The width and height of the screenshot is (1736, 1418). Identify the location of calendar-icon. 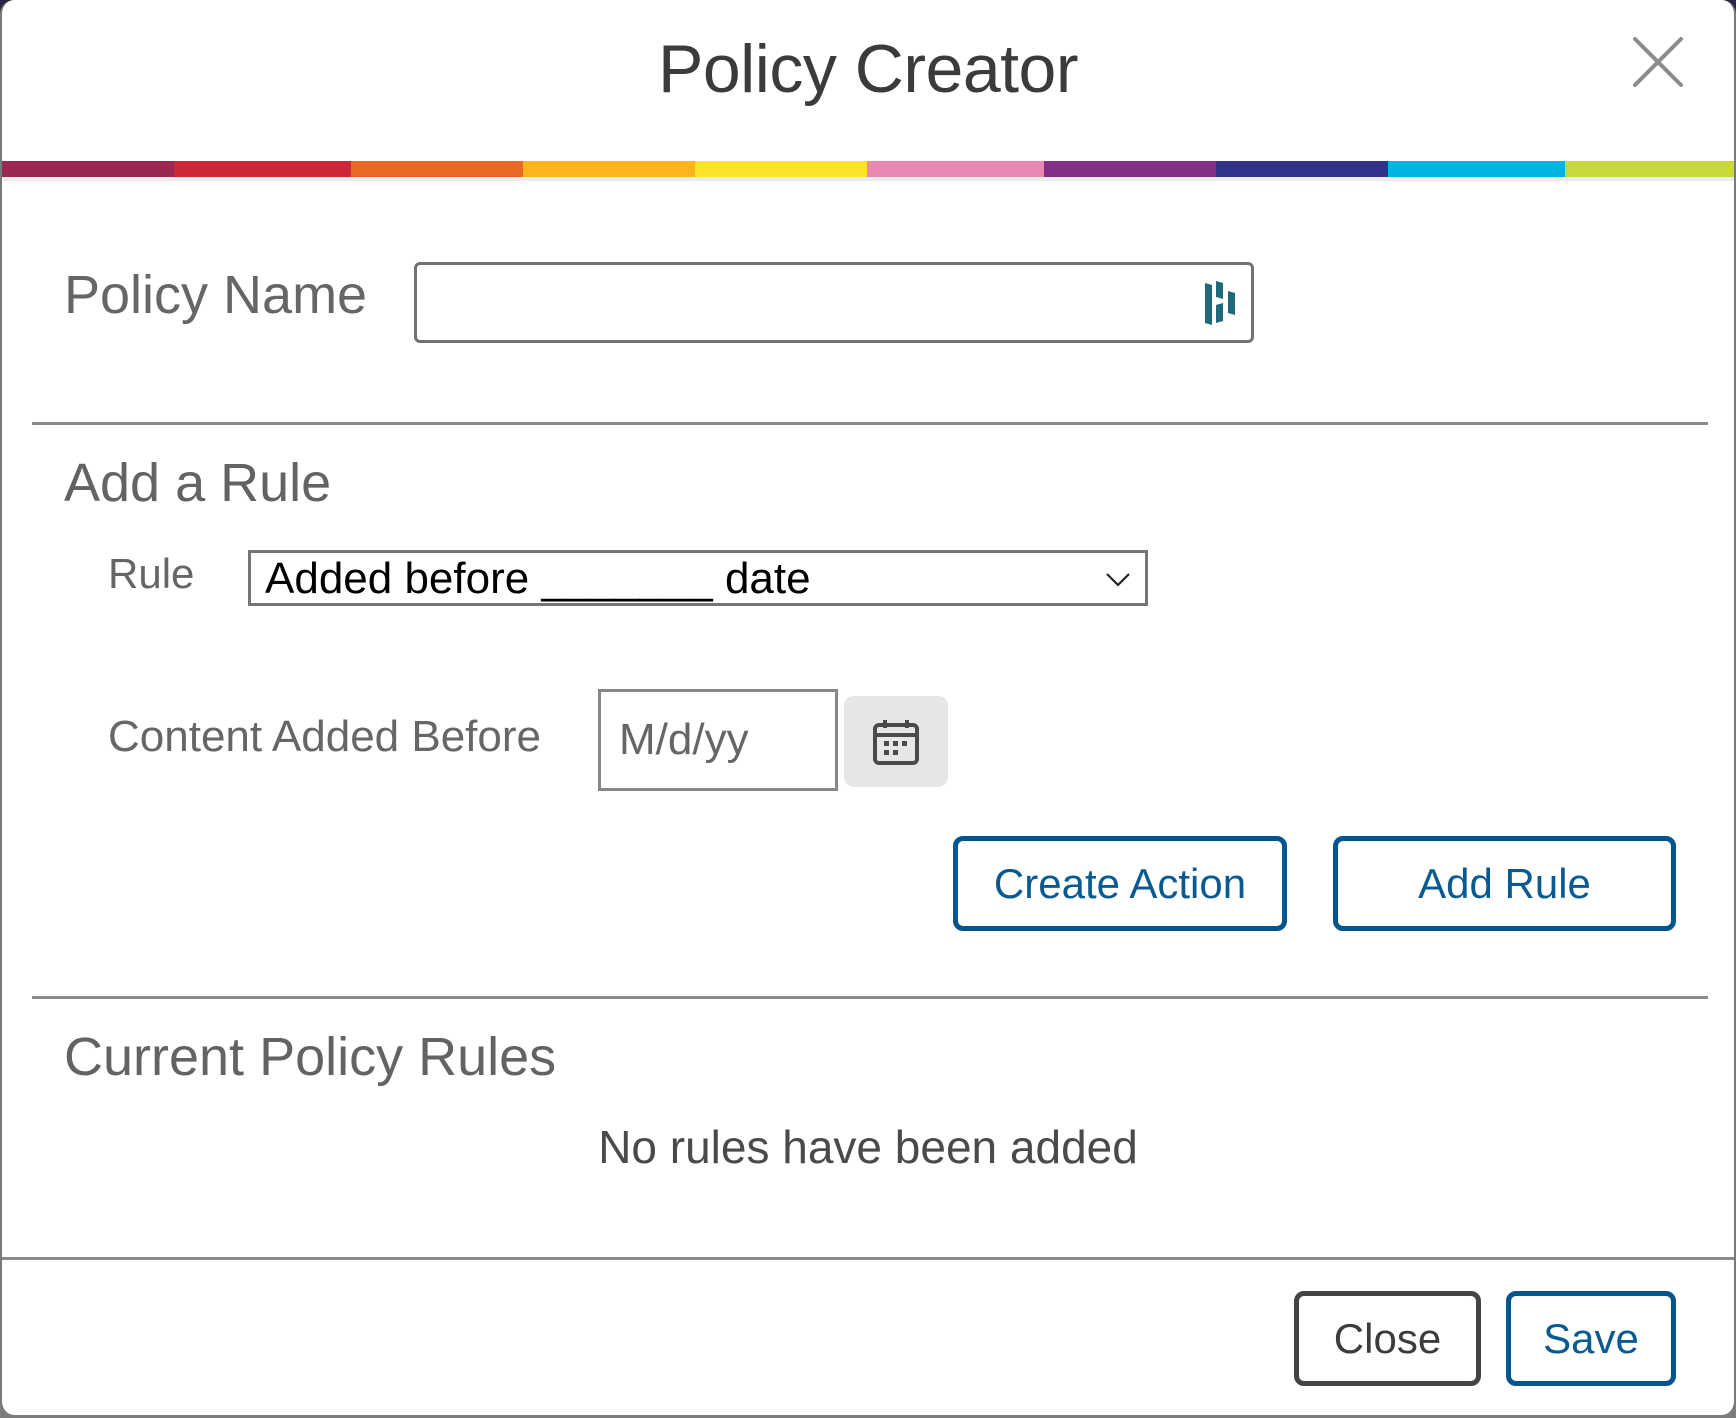
(896, 742).